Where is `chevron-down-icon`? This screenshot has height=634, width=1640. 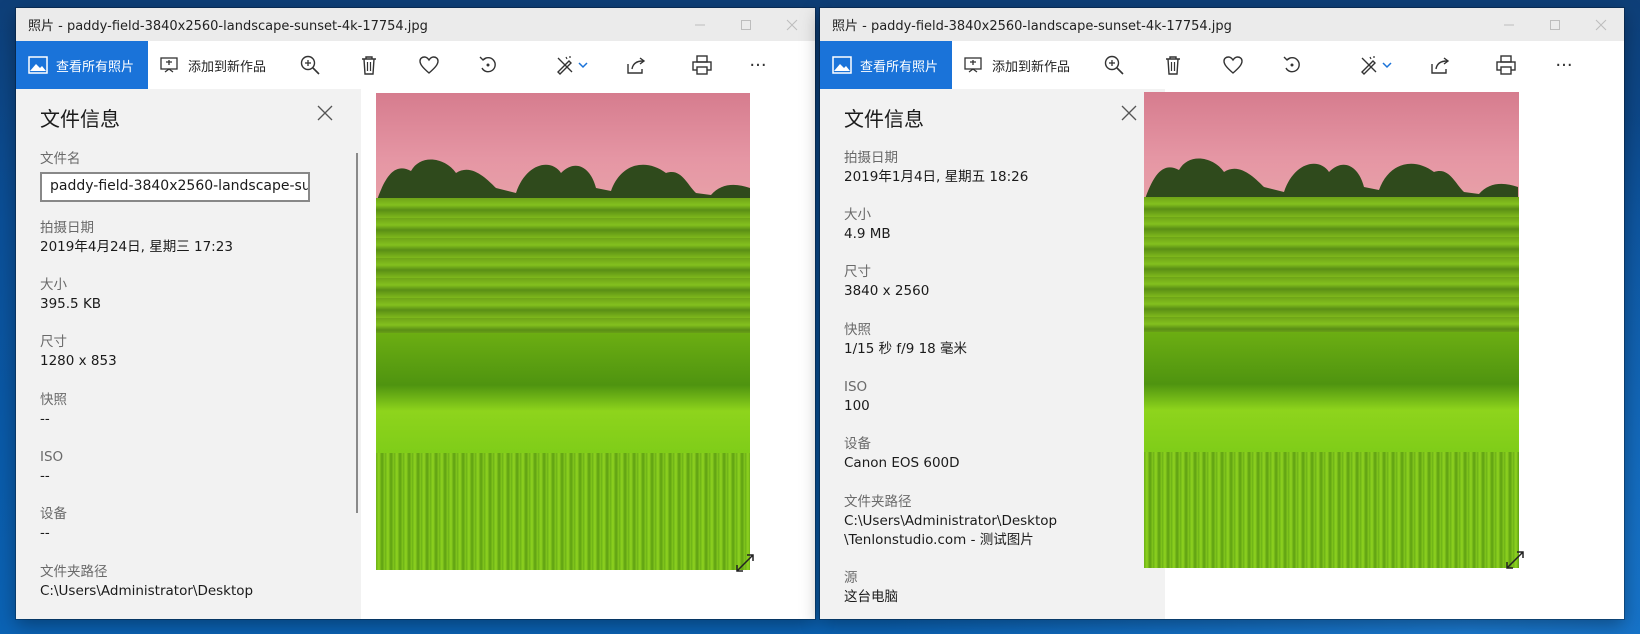
chevron-down-icon is located at coordinates (1387, 65).